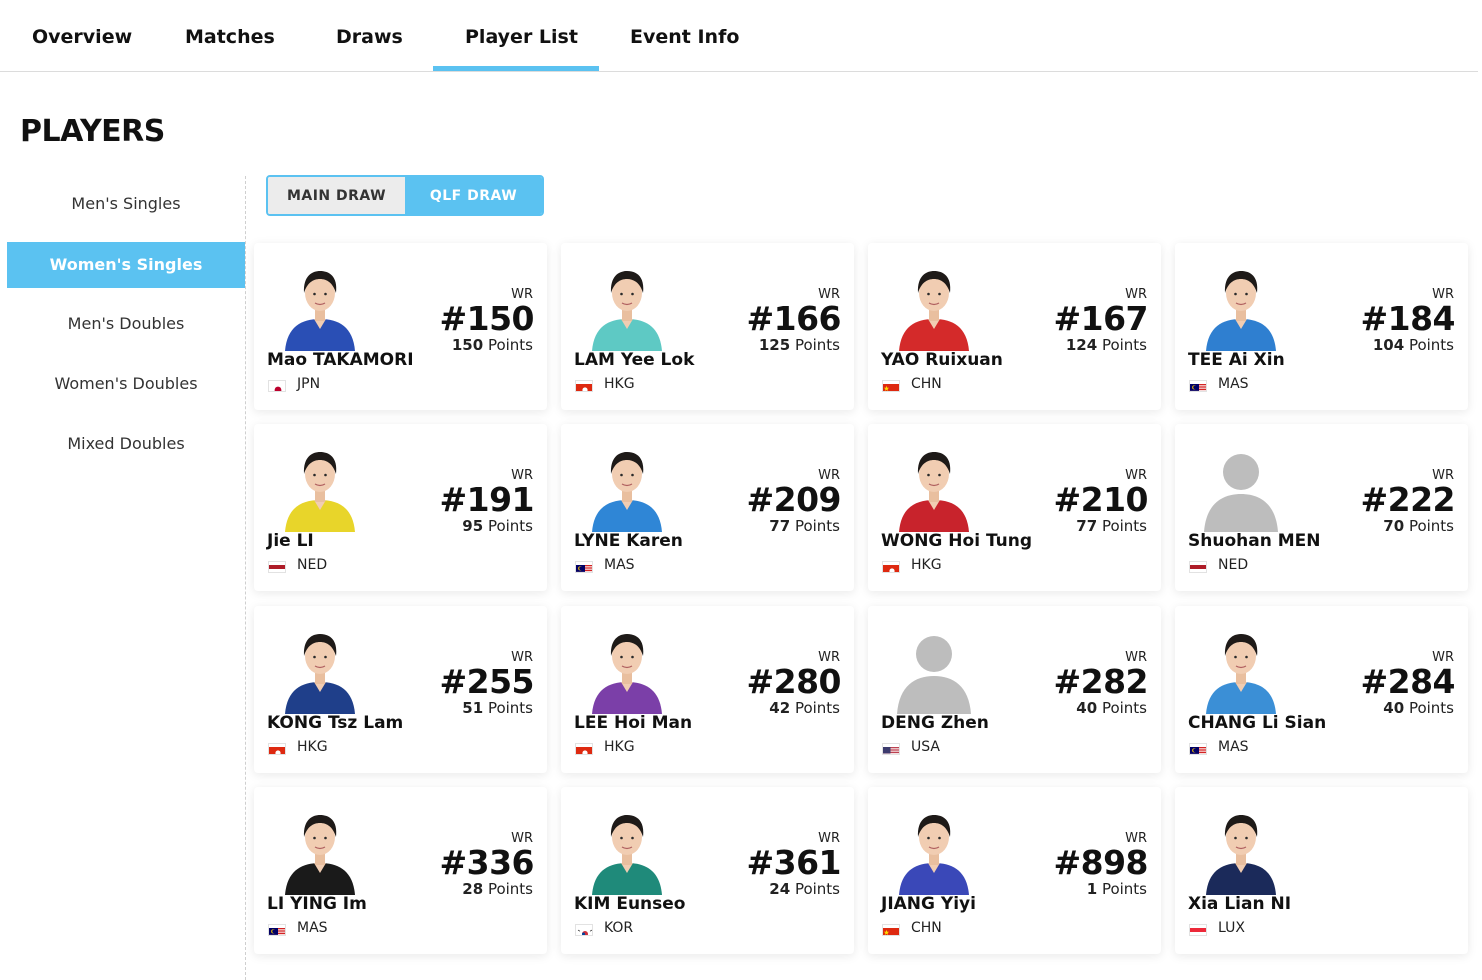 This screenshot has height=980, width=1482. I want to click on player-card: KONG Tsz Lam HKG WR #255 51 Points, so click(400, 689).